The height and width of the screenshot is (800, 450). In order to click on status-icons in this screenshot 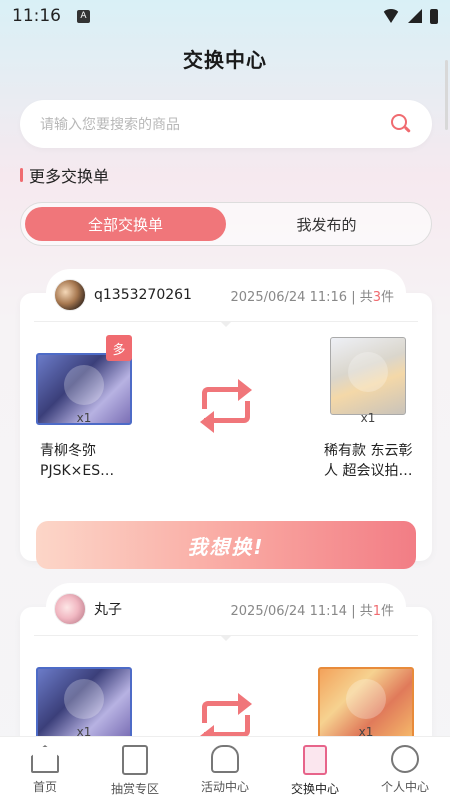, I will do `click(410, 16)`.